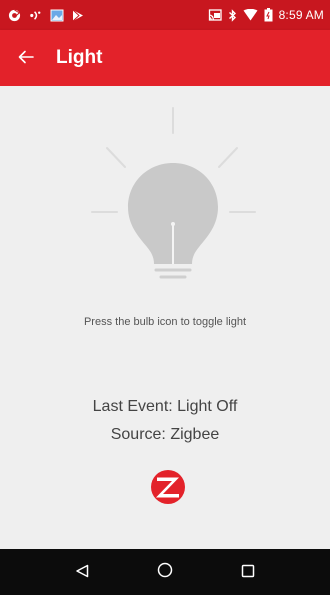  What do you see at coordinates (165, 58) in the screenshot?
I see `app-bar: Light` at bounding box center [165, 58].